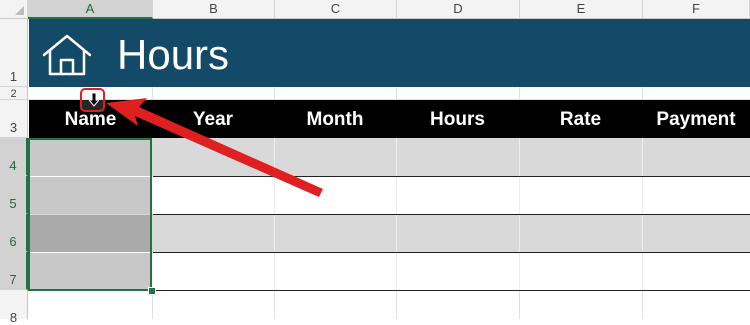 This screenshot has height=325, width=750. Describe the element at coordinates (14, 157) in the screenshot. I see `row-header-4: 4` at that location.